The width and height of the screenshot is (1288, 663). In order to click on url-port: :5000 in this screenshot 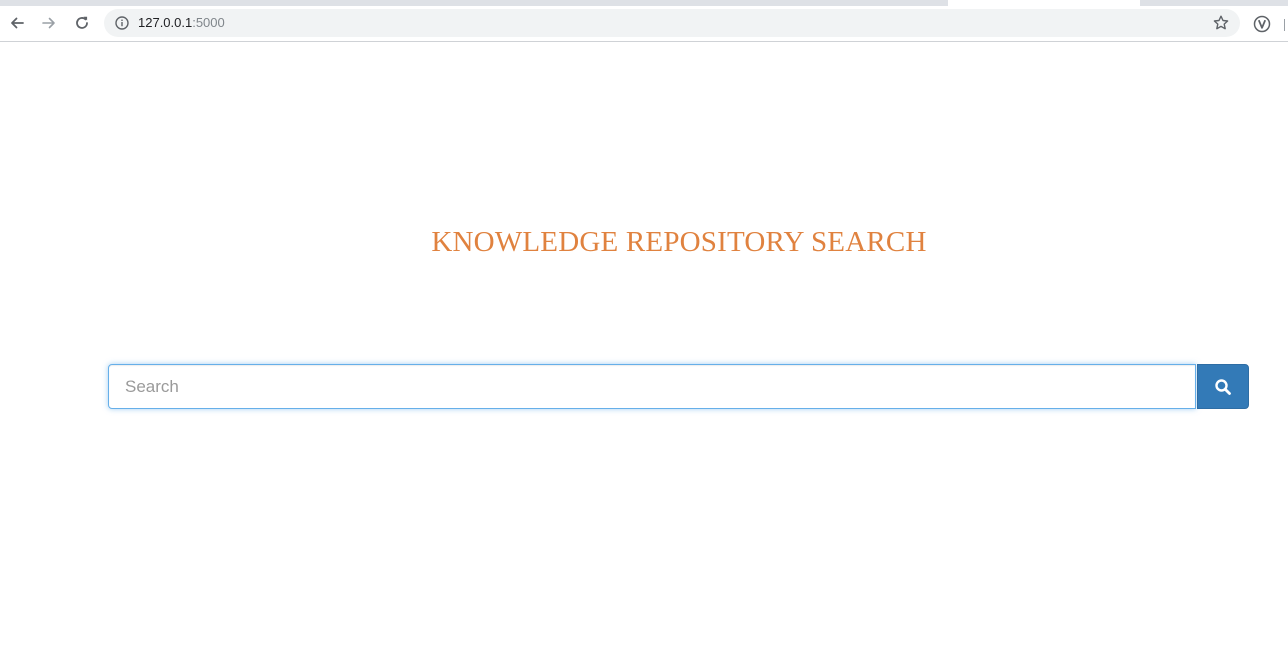, I will do `click(208, 22)`.